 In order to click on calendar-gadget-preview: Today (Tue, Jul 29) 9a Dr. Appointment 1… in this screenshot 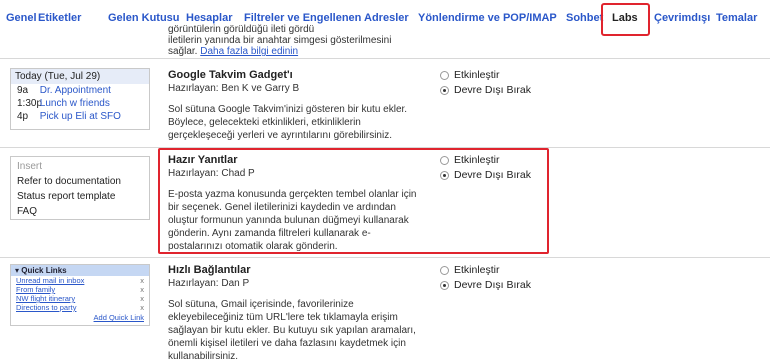, I will do `click(80, 99)`.